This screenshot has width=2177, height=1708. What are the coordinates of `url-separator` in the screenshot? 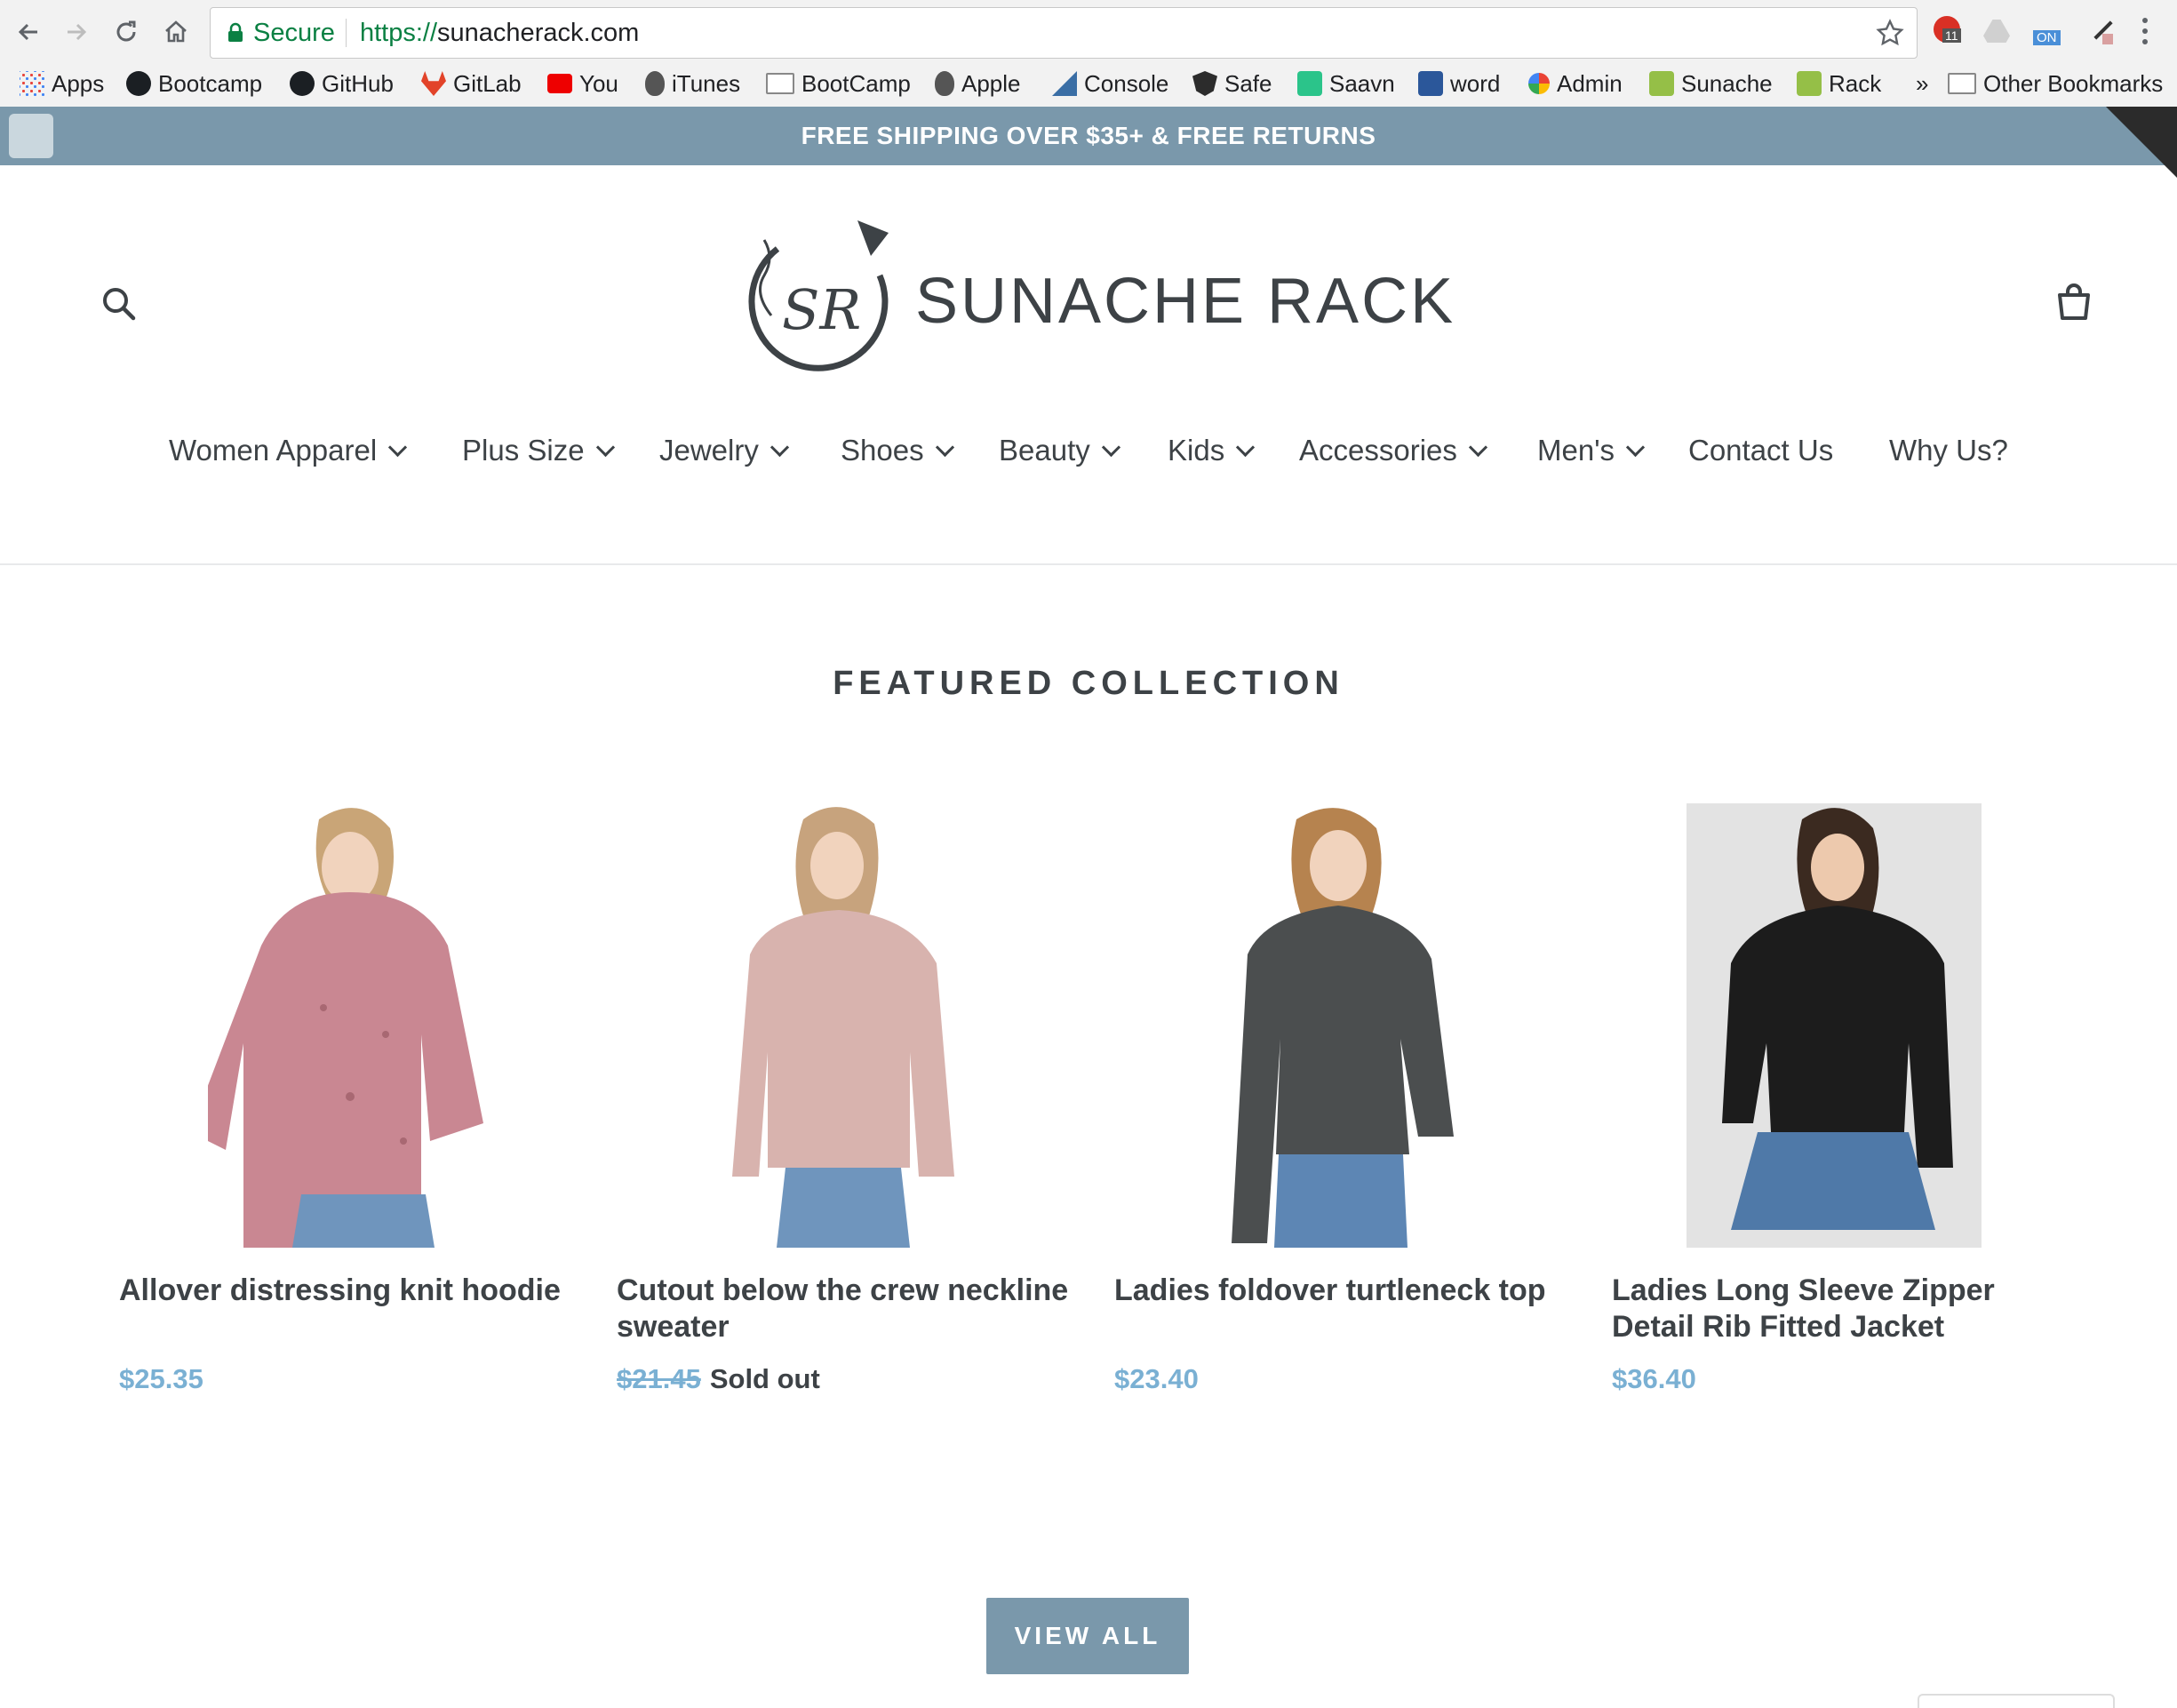 It's located at (346, 33).